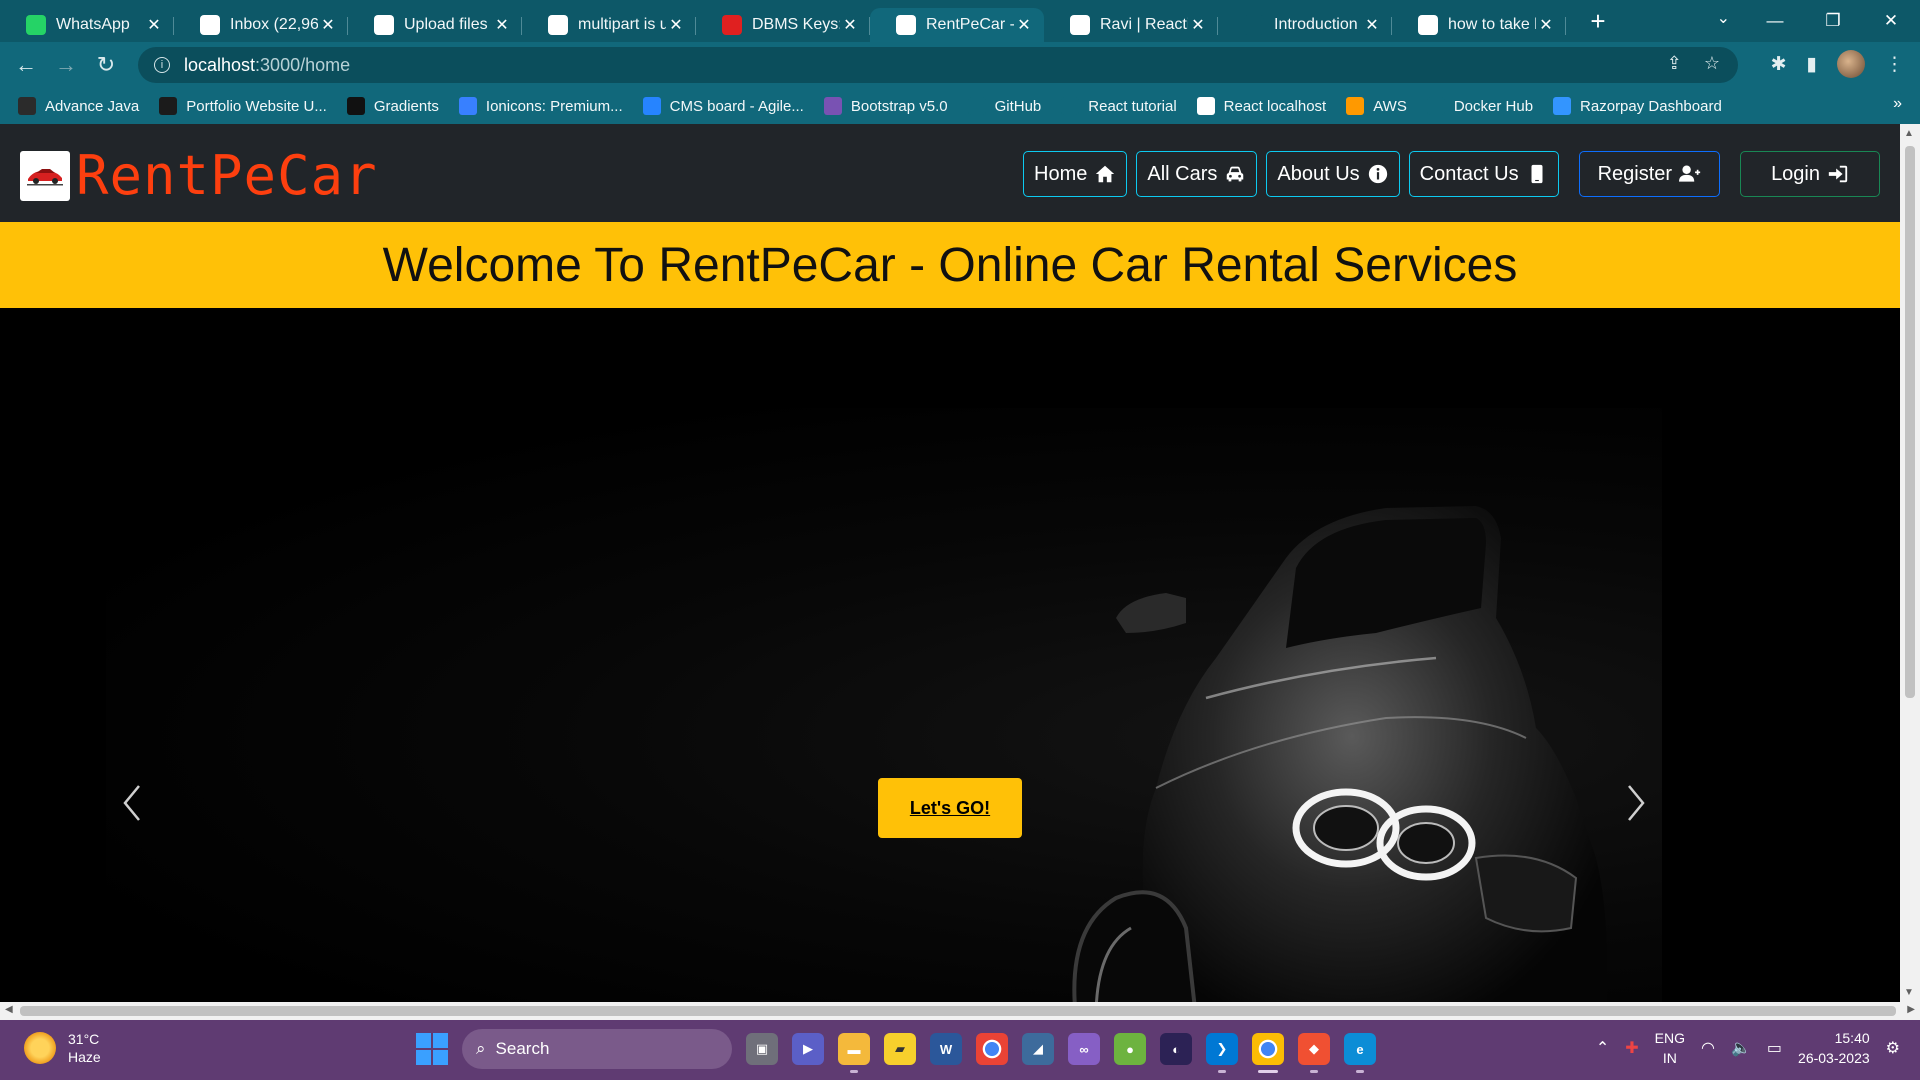 The width and height of the screenshot is (1920, 1080). What do you see at coordinates (1891, 21) in the screenshot?
I see `close-window-icon: ✕` at bounding box center [1891, 21].